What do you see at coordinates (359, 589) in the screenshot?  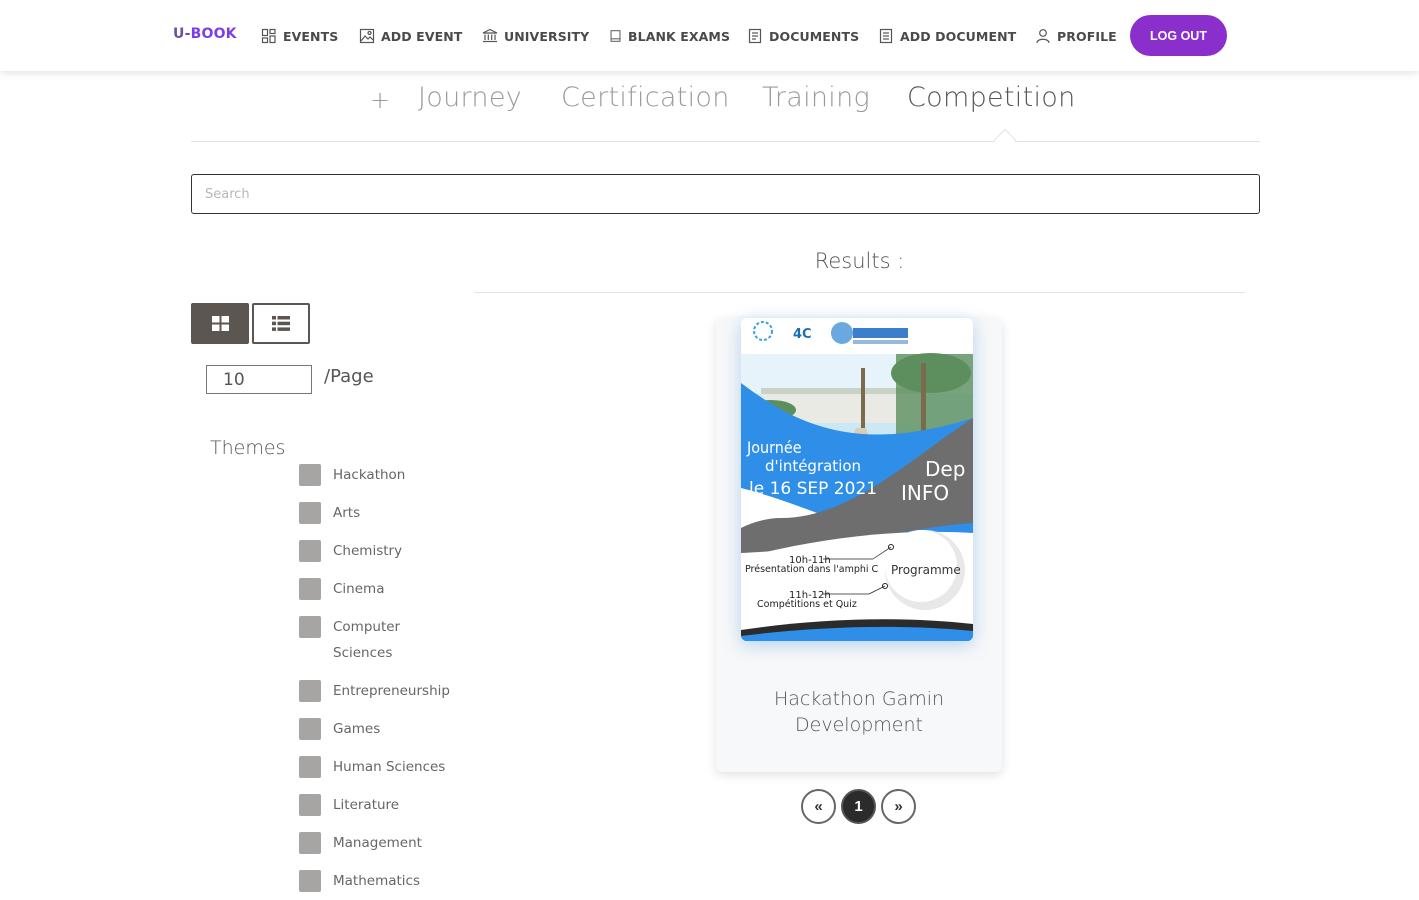 I see `theme-label: Cinema` at bounding box center [359, 589].